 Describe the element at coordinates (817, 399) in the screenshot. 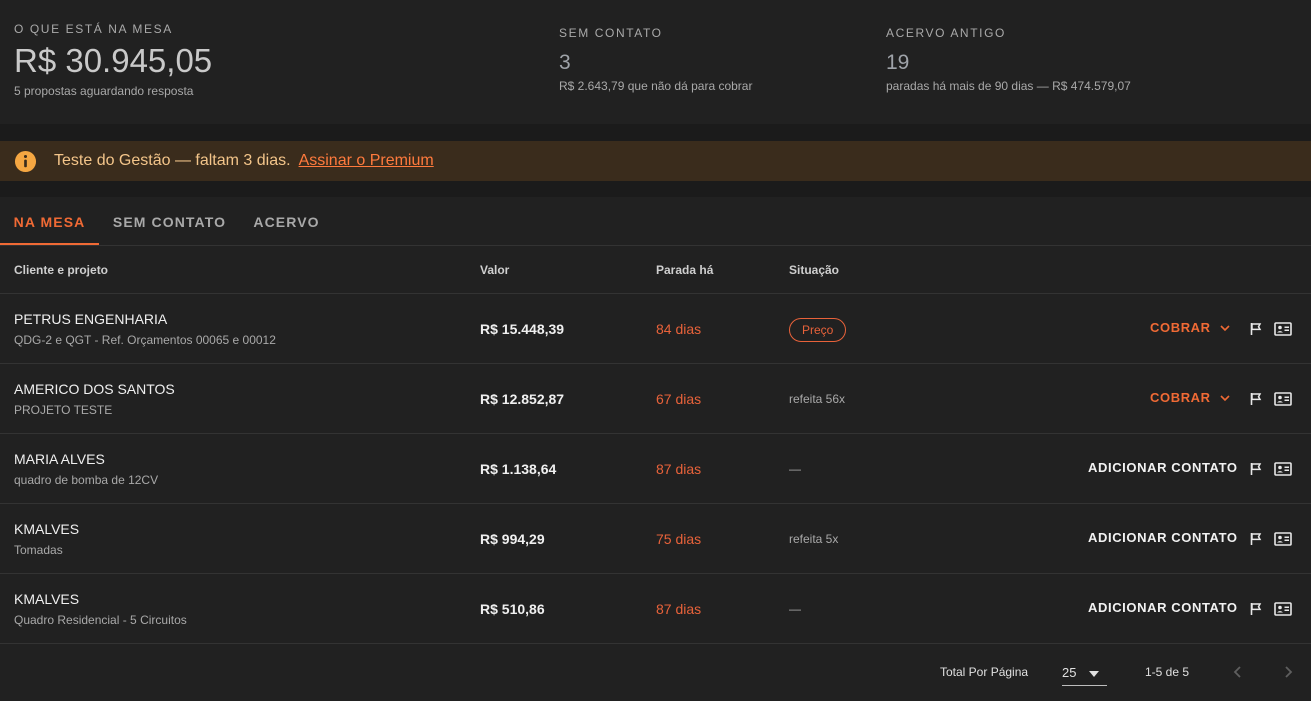

I see `status-text: refeita 56x` at that location.